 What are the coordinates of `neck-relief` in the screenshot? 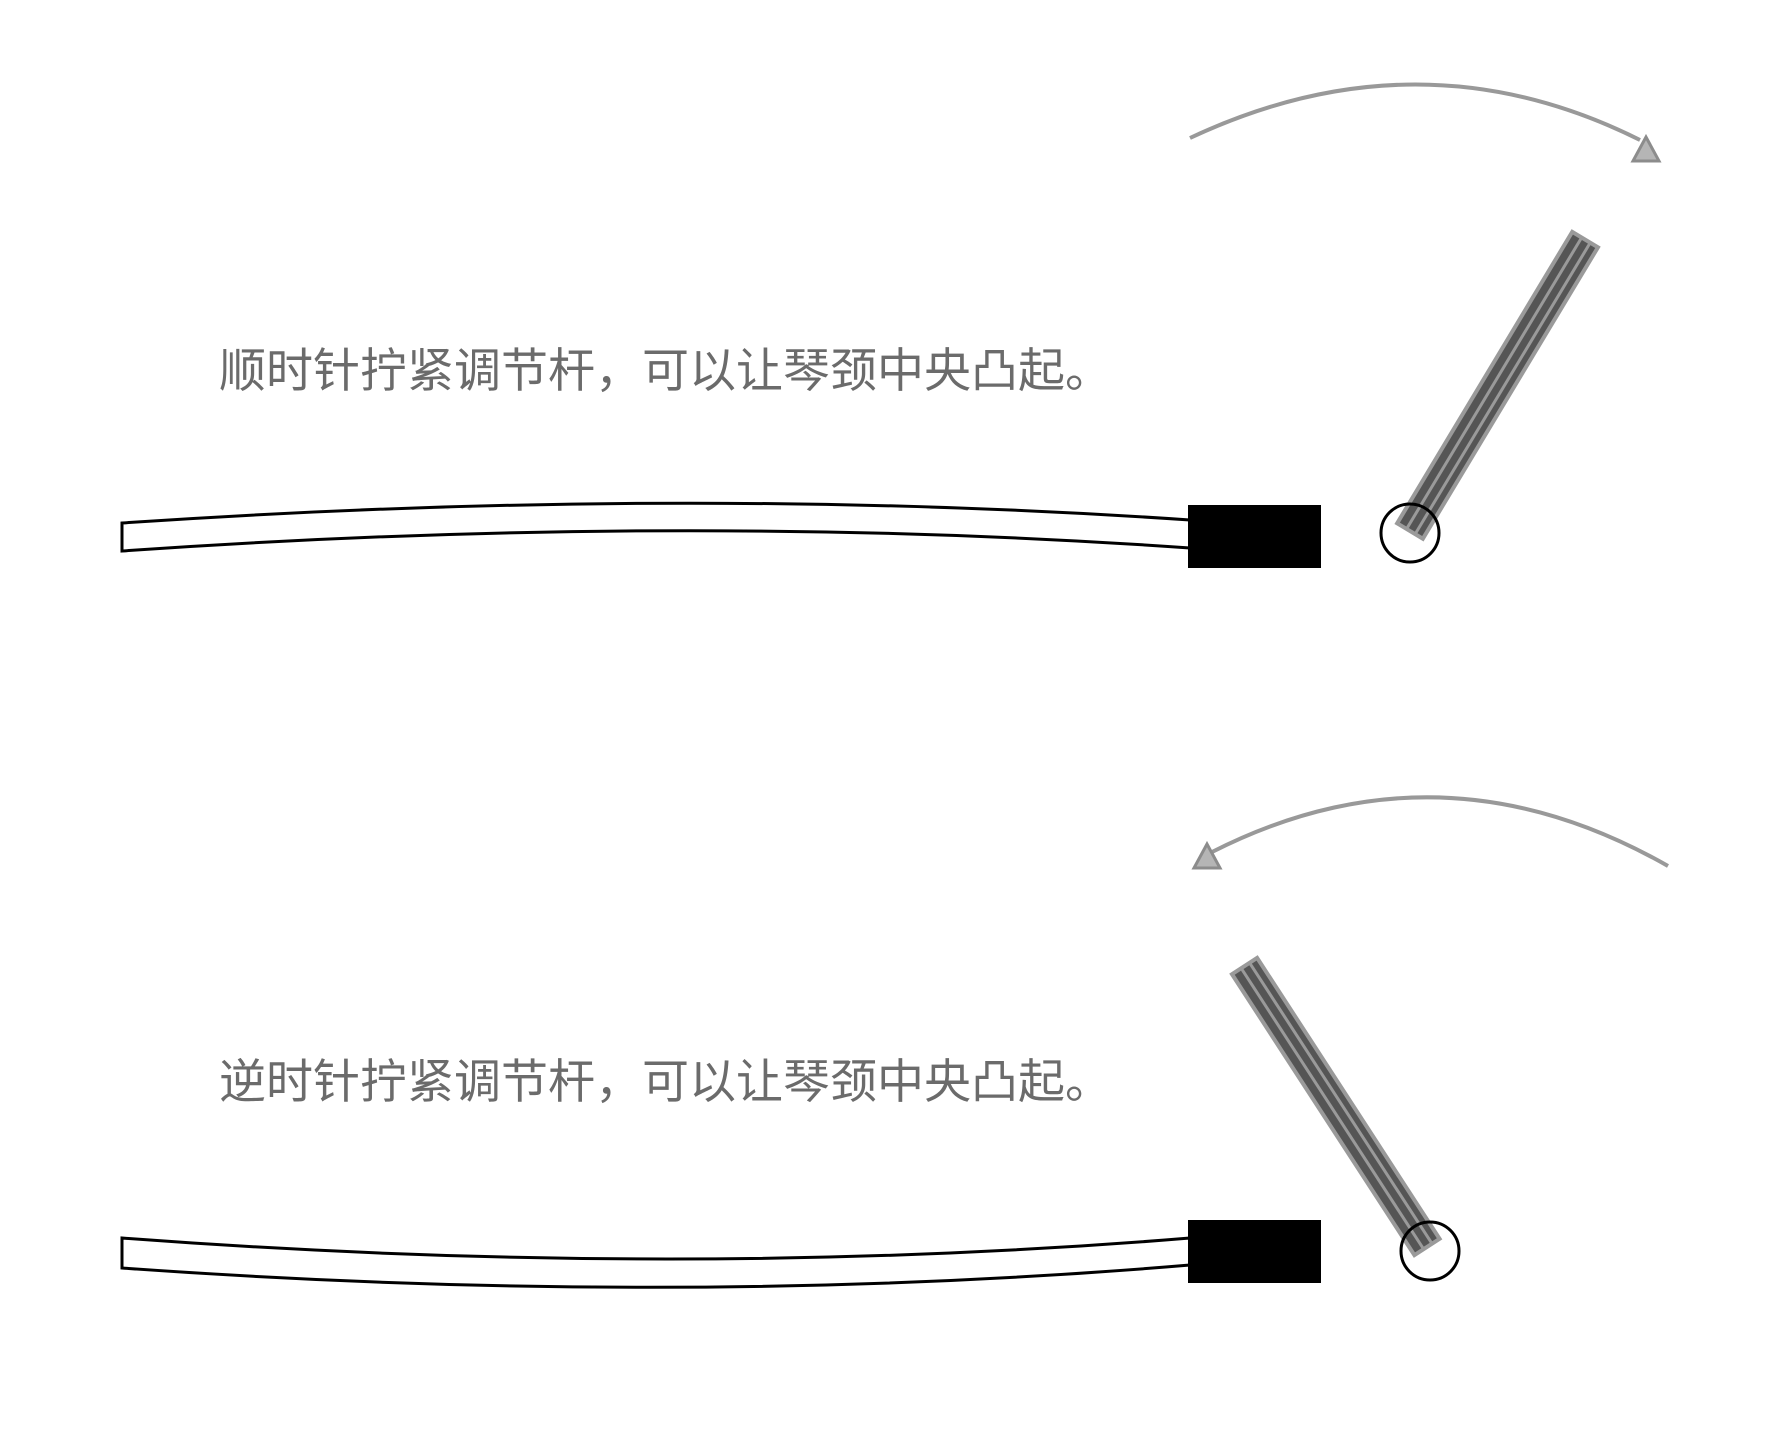 It's located at (656, 1262).